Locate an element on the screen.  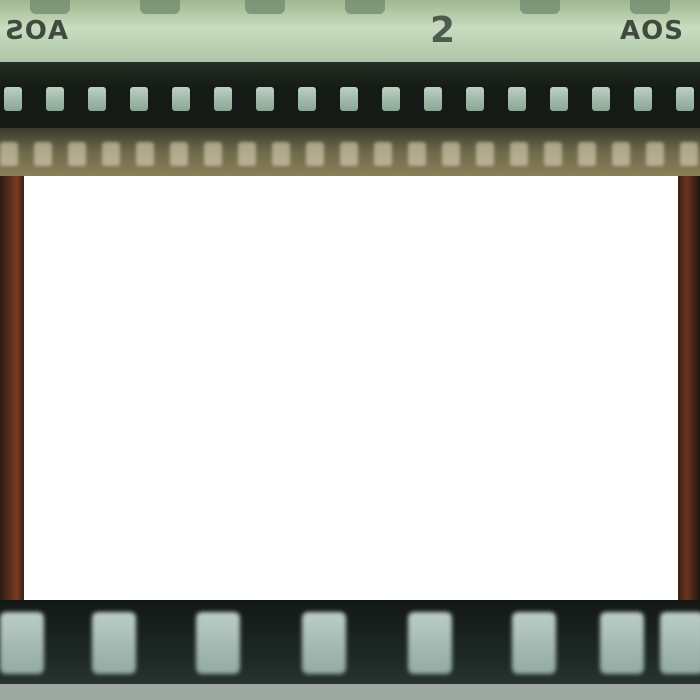
frame-right-border is located at coordinates (689, 388).